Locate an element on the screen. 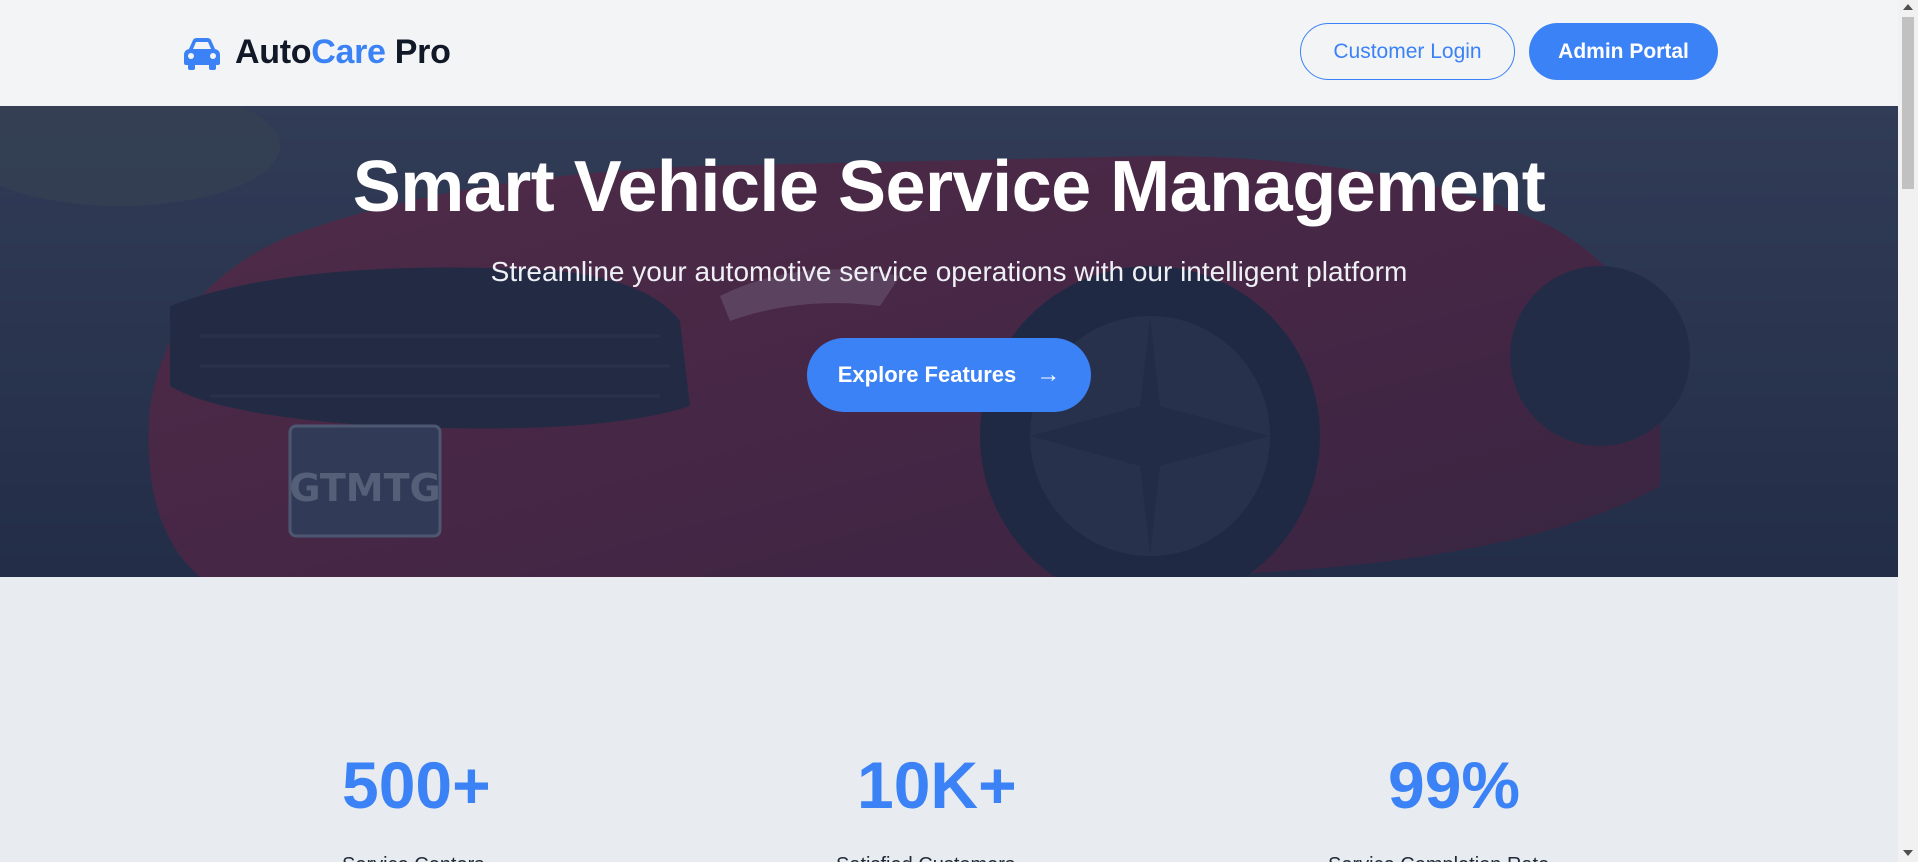  brand-name: AutoCare Pro is located at coordinates (343, 52).